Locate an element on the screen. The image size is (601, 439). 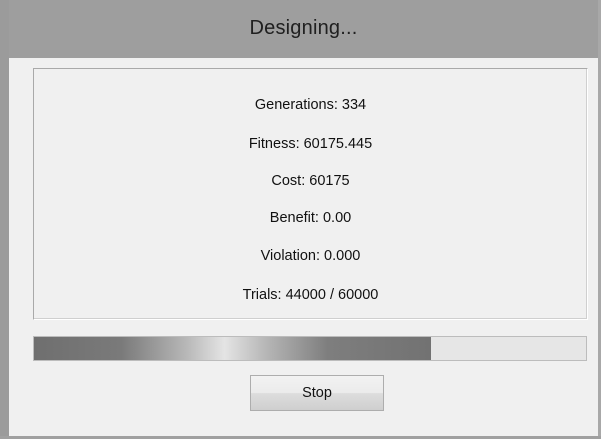
fitness-label: Fitness: 60175.445 is located at coordinates (310, 144).